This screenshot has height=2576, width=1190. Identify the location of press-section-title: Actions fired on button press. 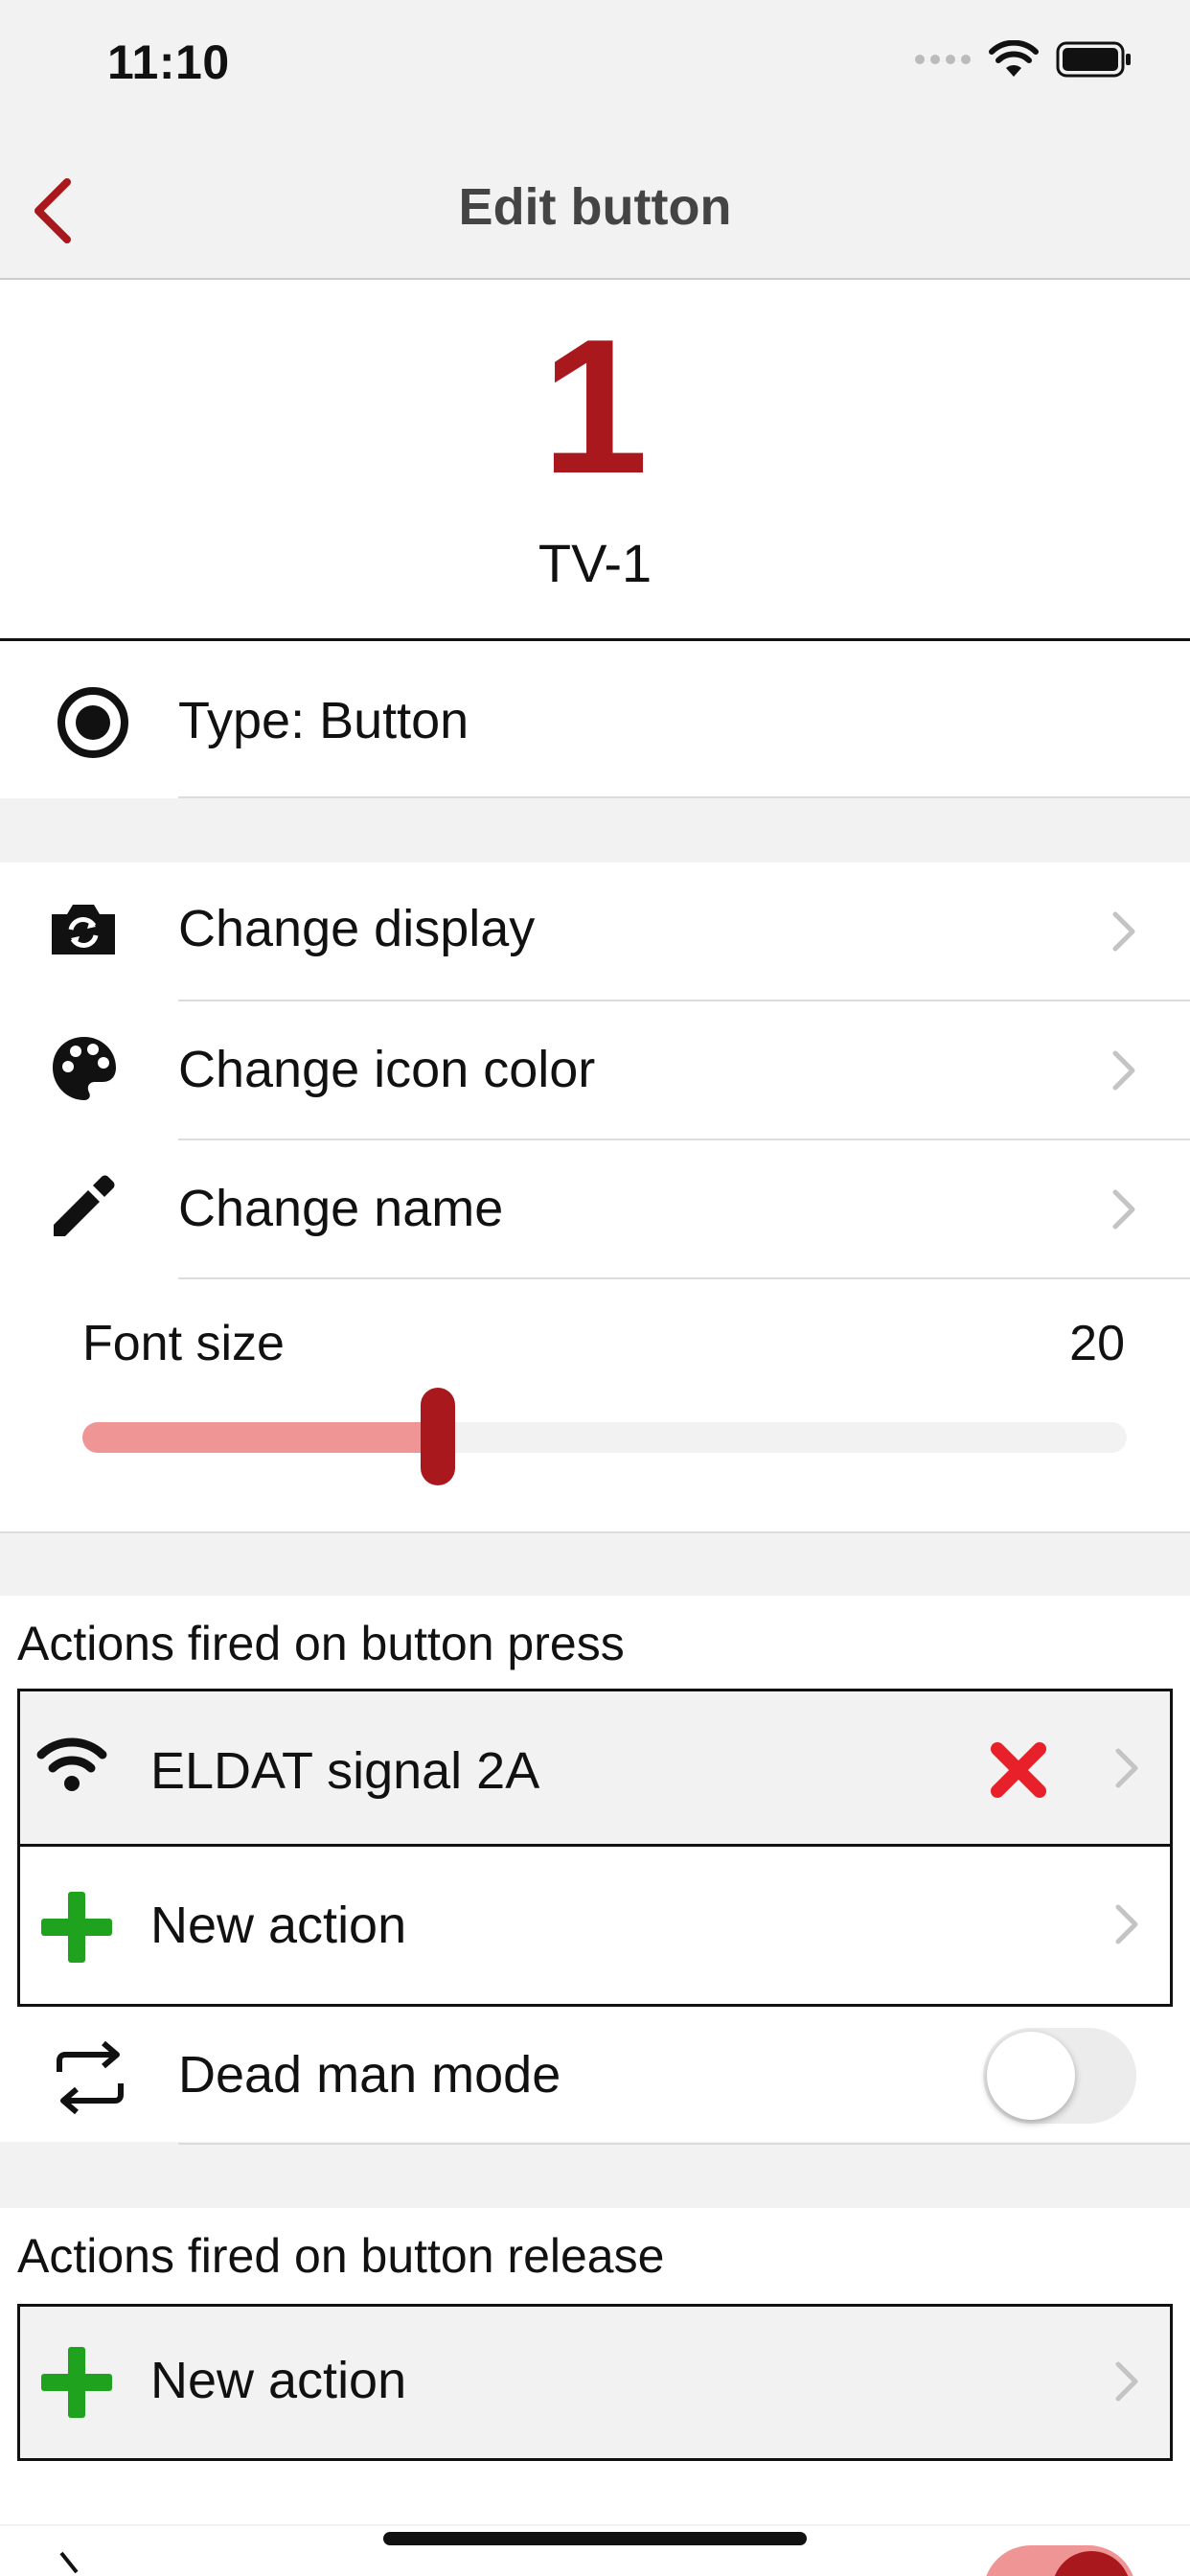
(321, 1644).